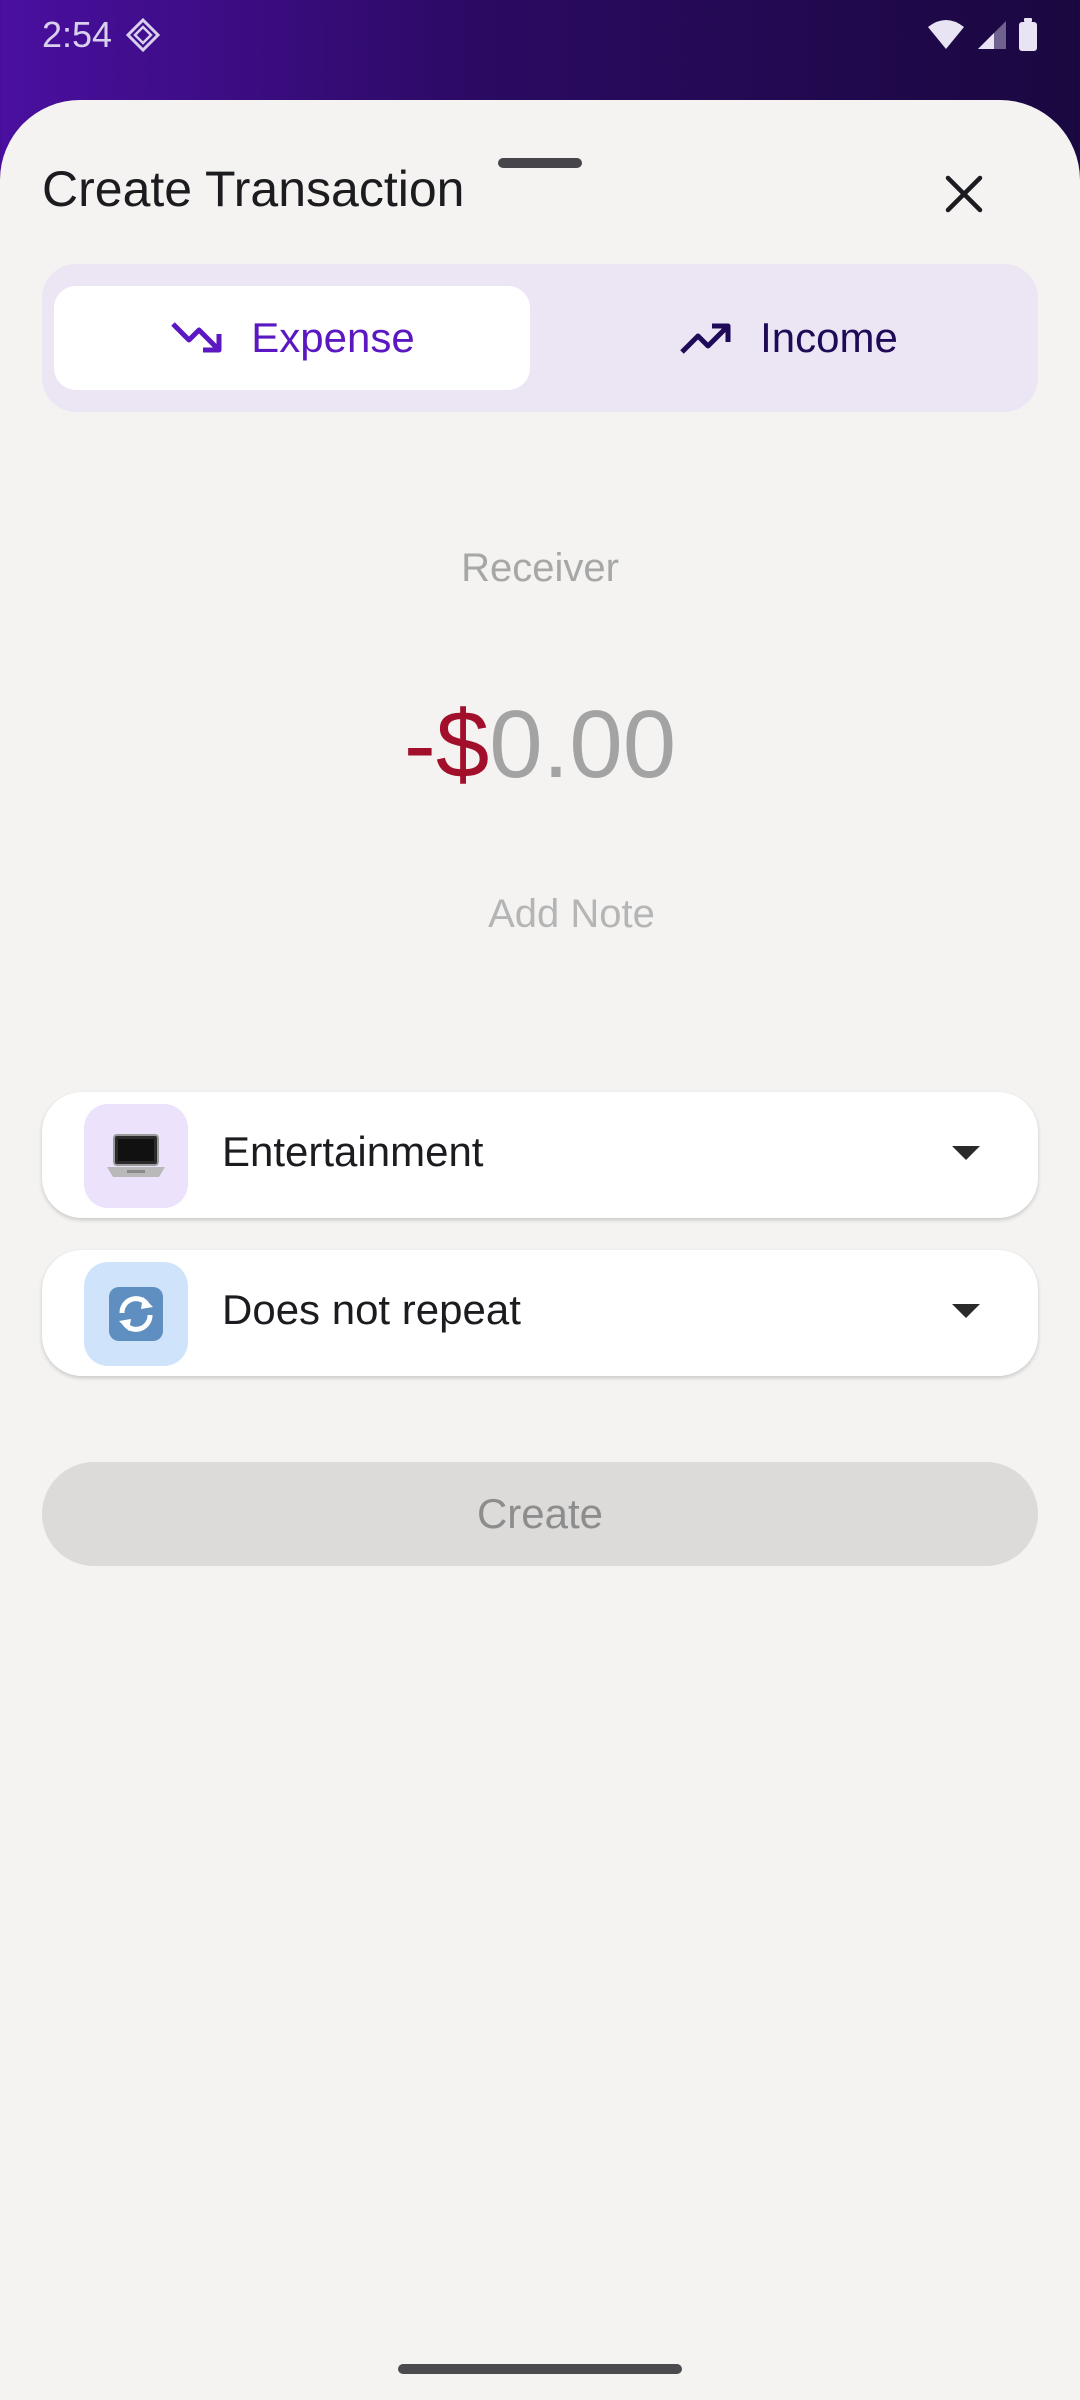  I want to click on close-button, so click(964, 194).